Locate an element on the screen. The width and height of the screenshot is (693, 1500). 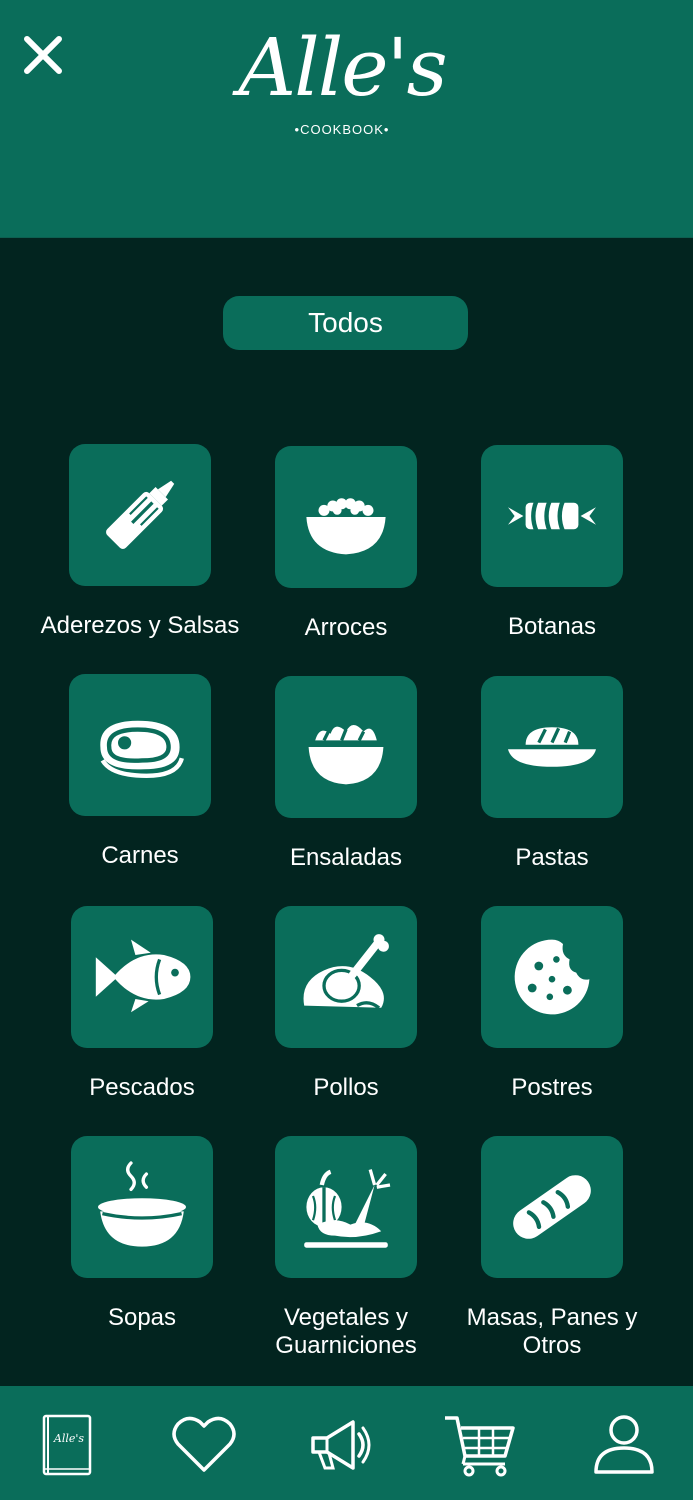
cookbook-icon: Alle's is located at coordinates (67, 1445).